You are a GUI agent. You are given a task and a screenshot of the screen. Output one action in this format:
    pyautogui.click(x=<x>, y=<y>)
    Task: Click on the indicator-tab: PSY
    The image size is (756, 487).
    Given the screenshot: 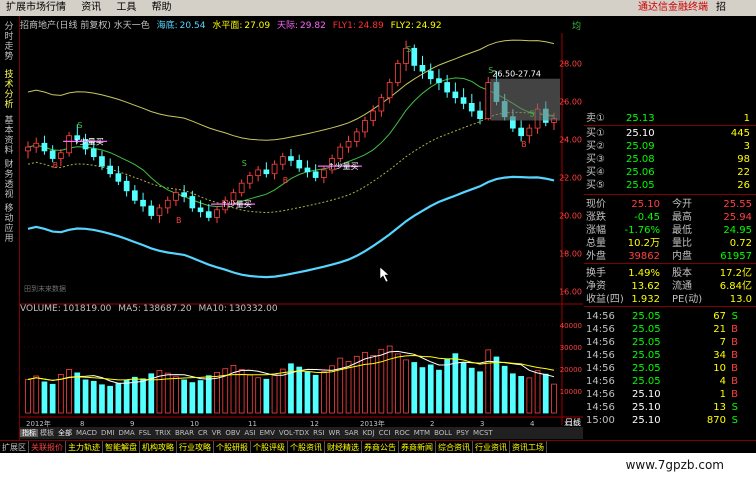 What is the action you would take?
    pyautogui.click(x=462, y=433)
    